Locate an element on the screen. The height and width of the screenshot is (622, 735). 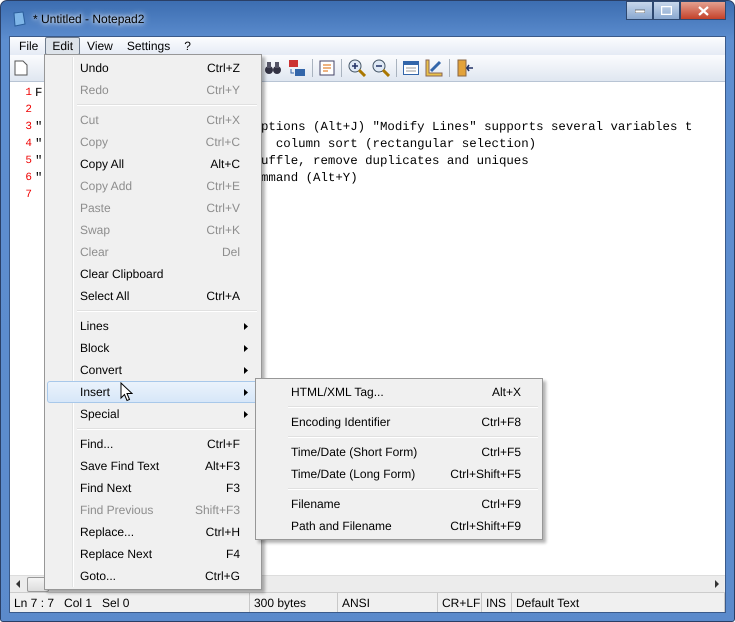
menu-item: Replace Next F4 is located at coordinates (153, 554).